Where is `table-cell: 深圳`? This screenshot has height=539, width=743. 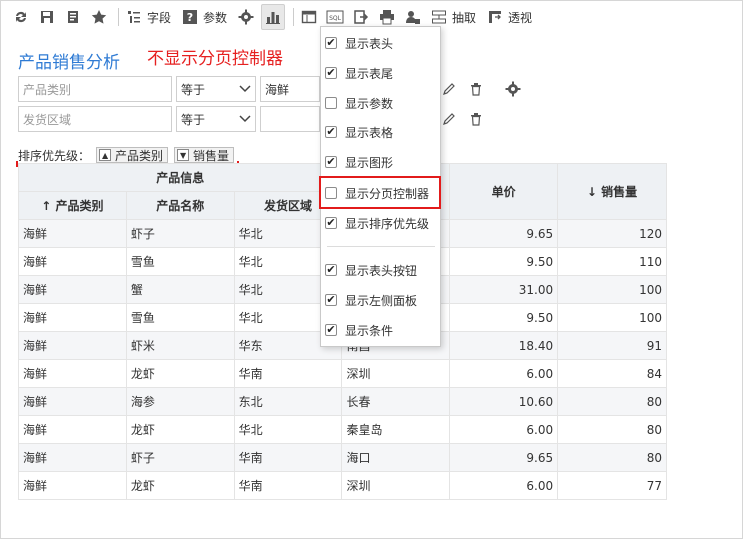
table-cell: 深圳 is located at coordinates (396, 485).